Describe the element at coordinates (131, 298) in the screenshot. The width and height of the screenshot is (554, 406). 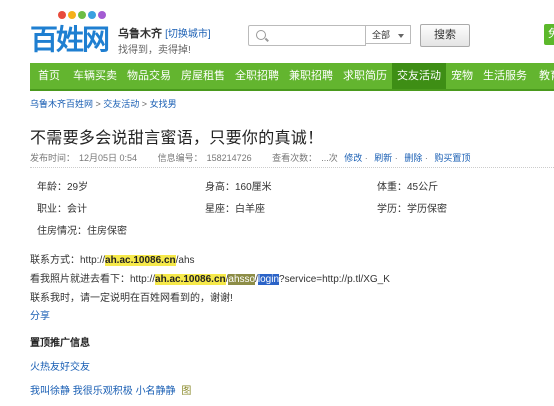
I see `contact-note: 联系我时，请一定说明在百姓网看到的，谢谢!` at that location.